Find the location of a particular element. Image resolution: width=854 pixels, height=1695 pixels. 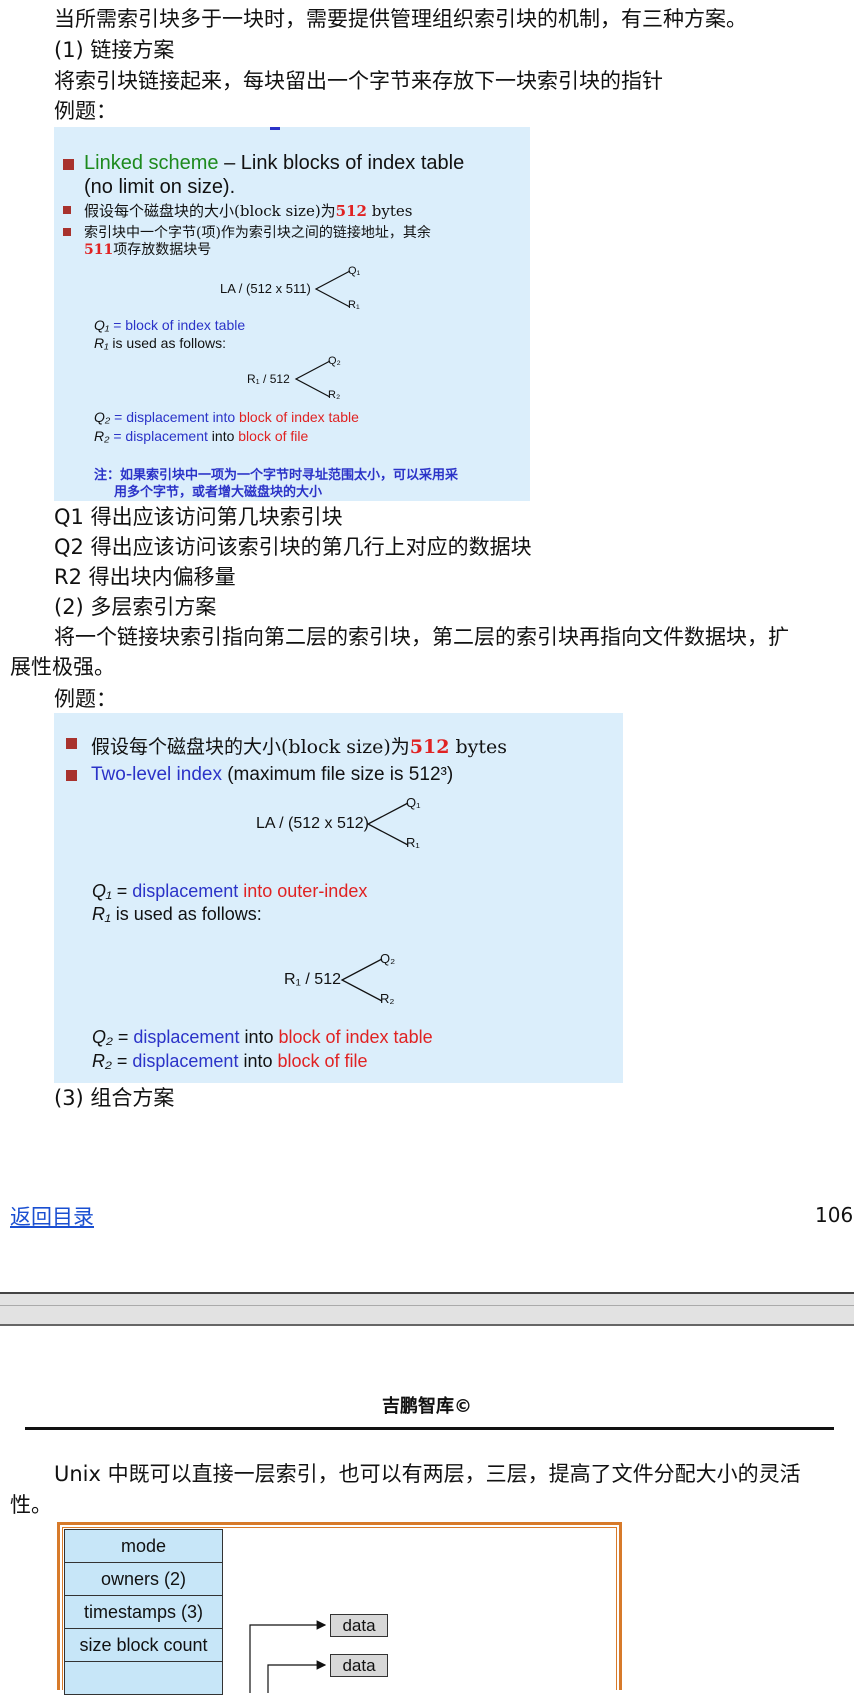

section-2-description-line-2: 展性极强。 is located at coordinates (62, 667).